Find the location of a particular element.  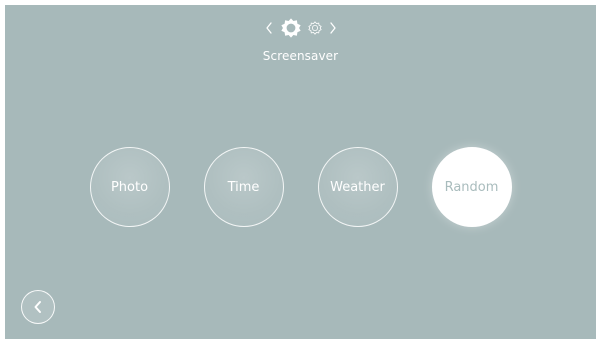

page-title: Screensaver is located at coordinates (300, 56).